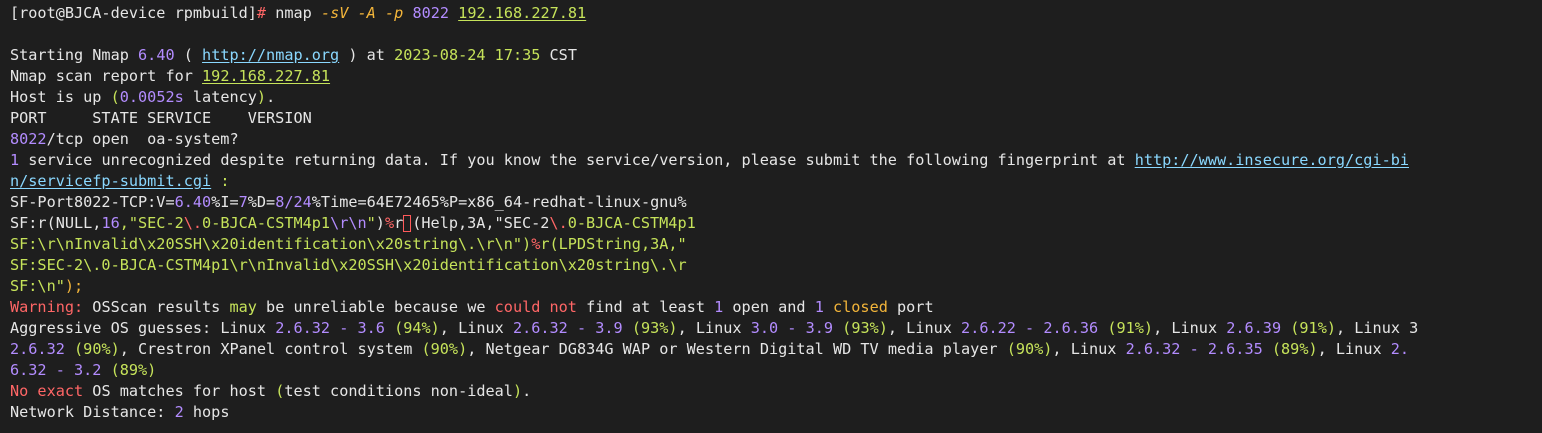 This screenshot has width=1542, height=433. I want to click on prompt-user-host-dir: [root@BJCA-device rpmbuild], so click(133, 13).